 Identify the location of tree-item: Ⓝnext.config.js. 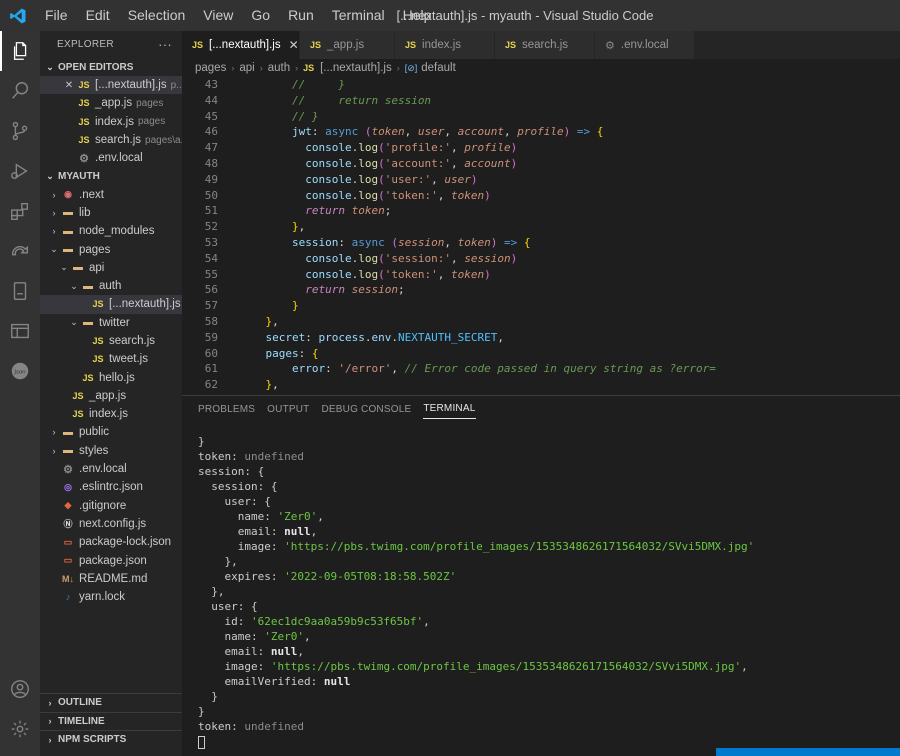
(111, 524).